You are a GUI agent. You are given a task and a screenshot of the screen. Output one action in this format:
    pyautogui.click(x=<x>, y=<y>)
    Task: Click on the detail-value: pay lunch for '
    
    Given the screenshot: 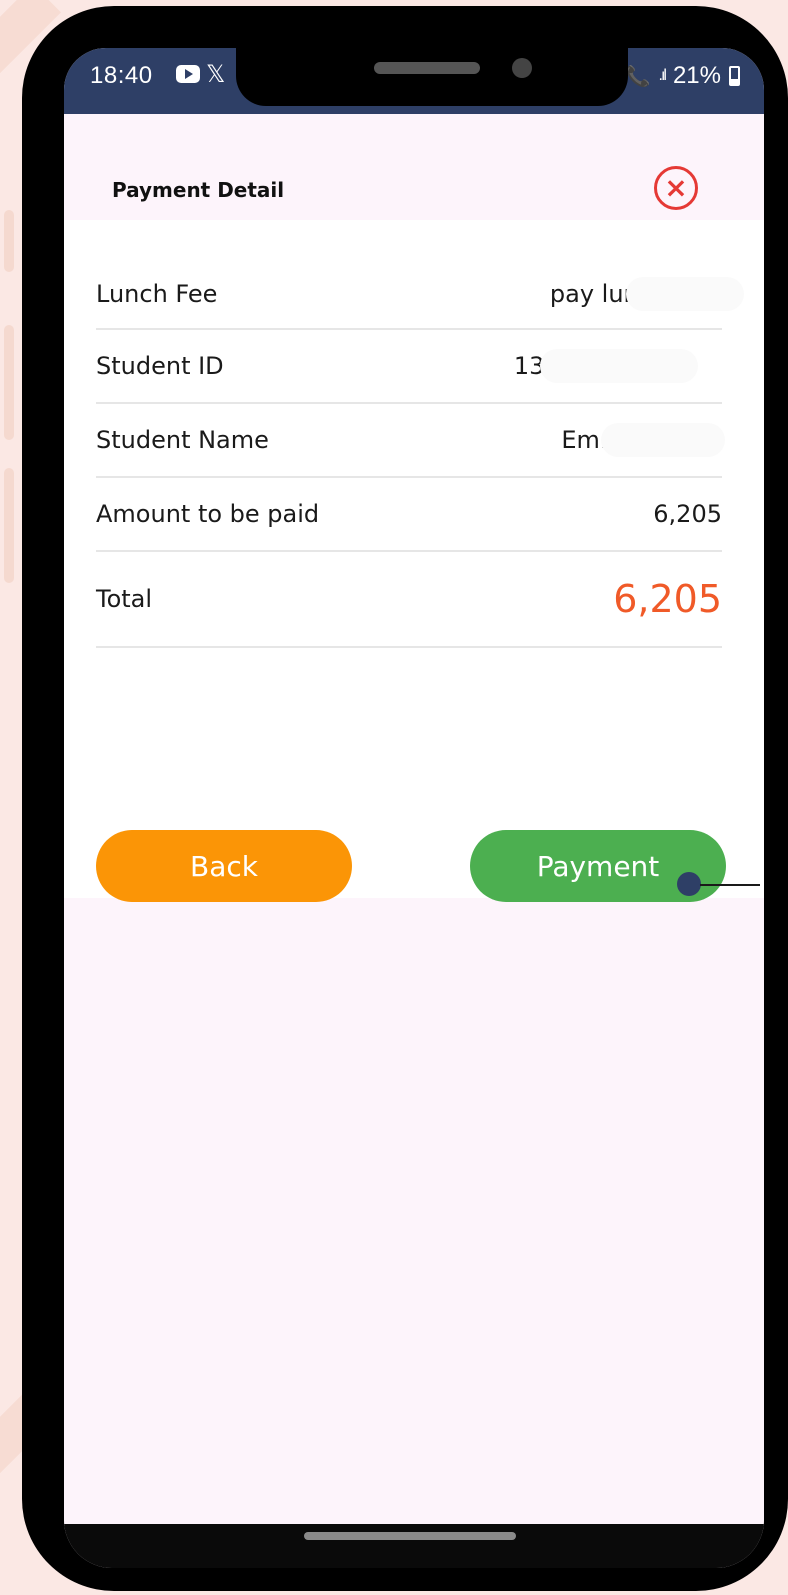 What is the action you would take?
    pyautogui.click(x=647, y=294)
    